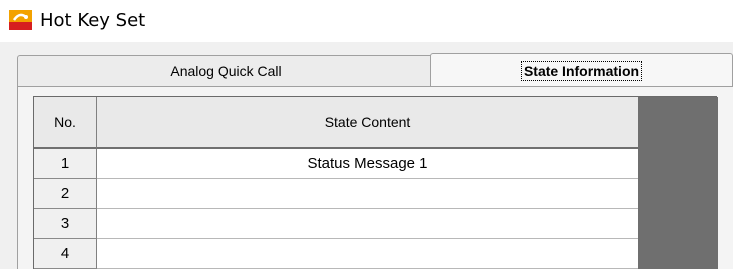  Describe the element at coordinates (65, 224) in the screenshot. I see `row-number-cell: 3` at that location.